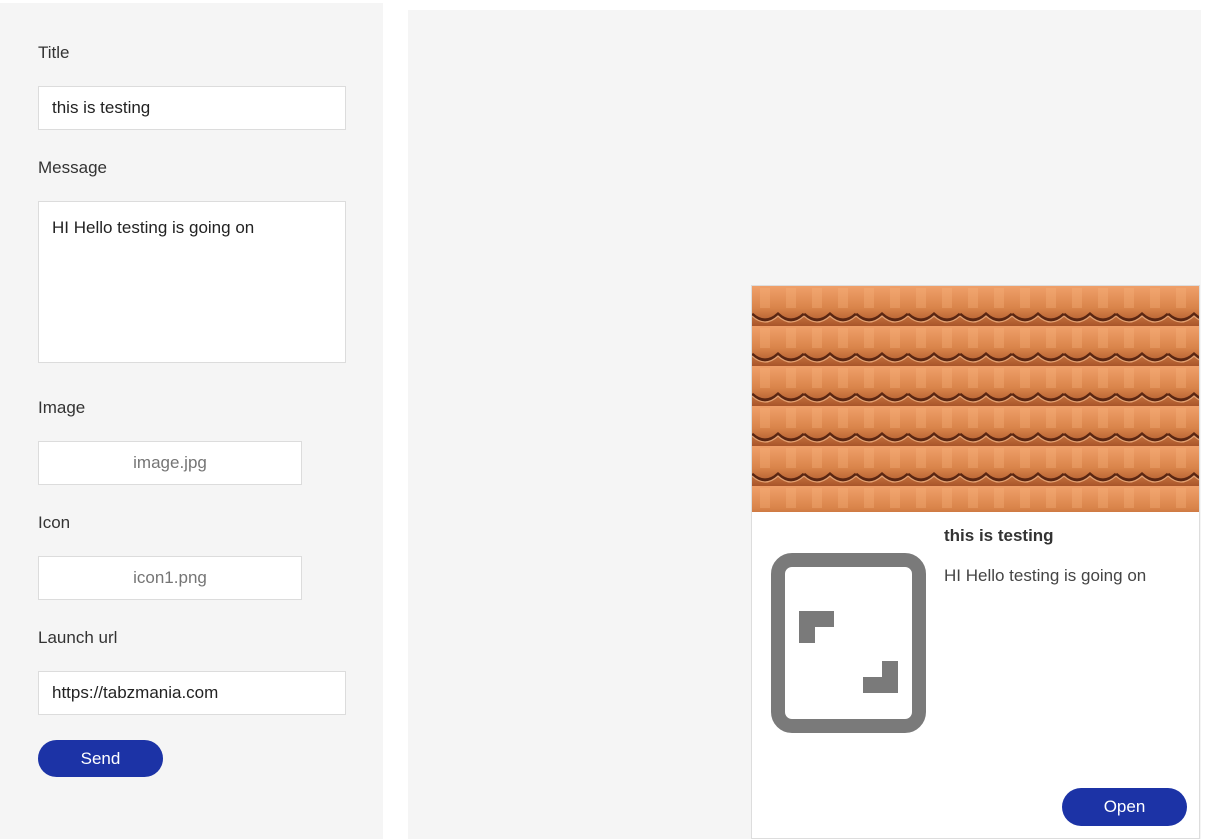 The width and height of the screenshot is (1205, 839). Describe the element at coordinates (192, 282) in the screenshot. I see `message-textarea: HI Hello testing is going on` at that location.